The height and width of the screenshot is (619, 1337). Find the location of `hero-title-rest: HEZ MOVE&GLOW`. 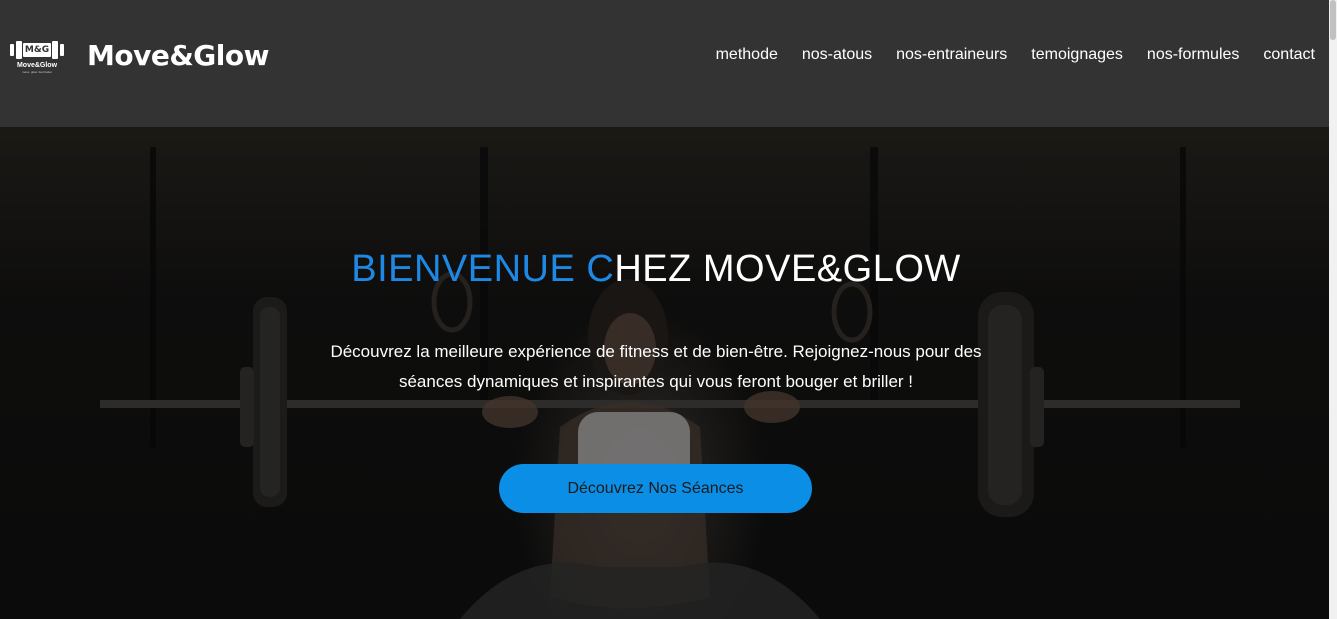

hero-title-rest: HEZ MOVE&GLOW is located at coordinates (787, 269).